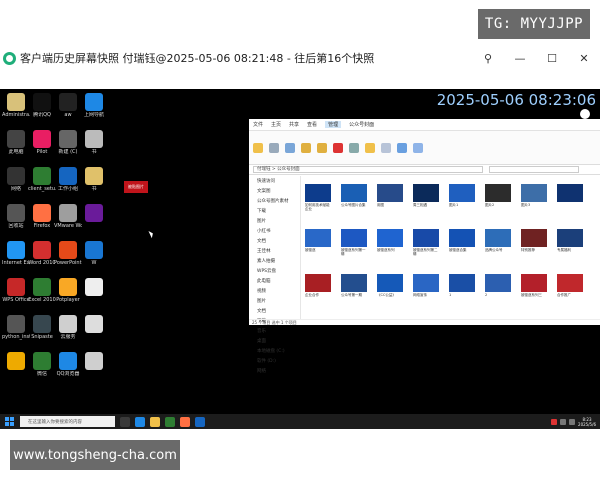 The height and width of the screenshot is (480, 600). What do you see at coordinates (258, 124) in the screenshot?
I see `explorer-tab: 文件` at bounding box center [258, 124].